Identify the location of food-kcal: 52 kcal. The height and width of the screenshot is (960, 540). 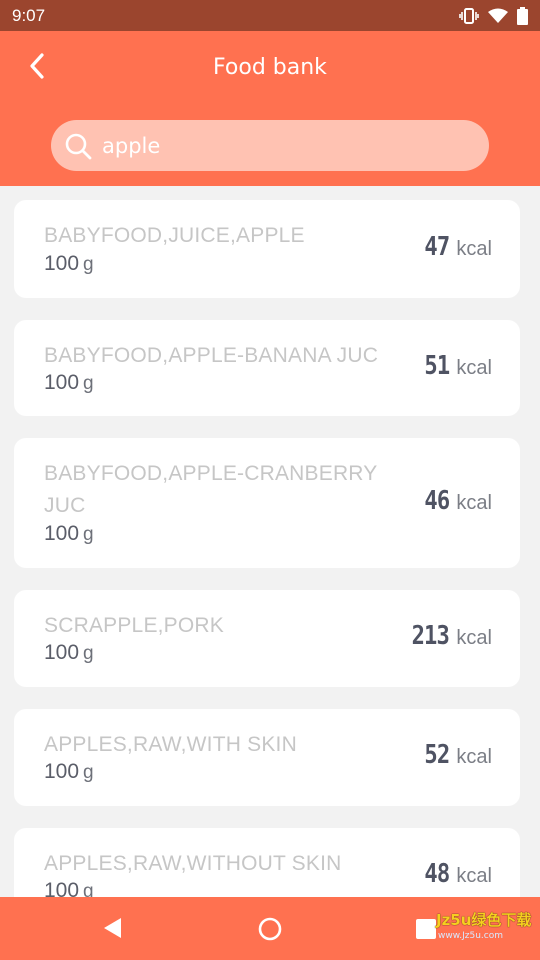
(456, 755).